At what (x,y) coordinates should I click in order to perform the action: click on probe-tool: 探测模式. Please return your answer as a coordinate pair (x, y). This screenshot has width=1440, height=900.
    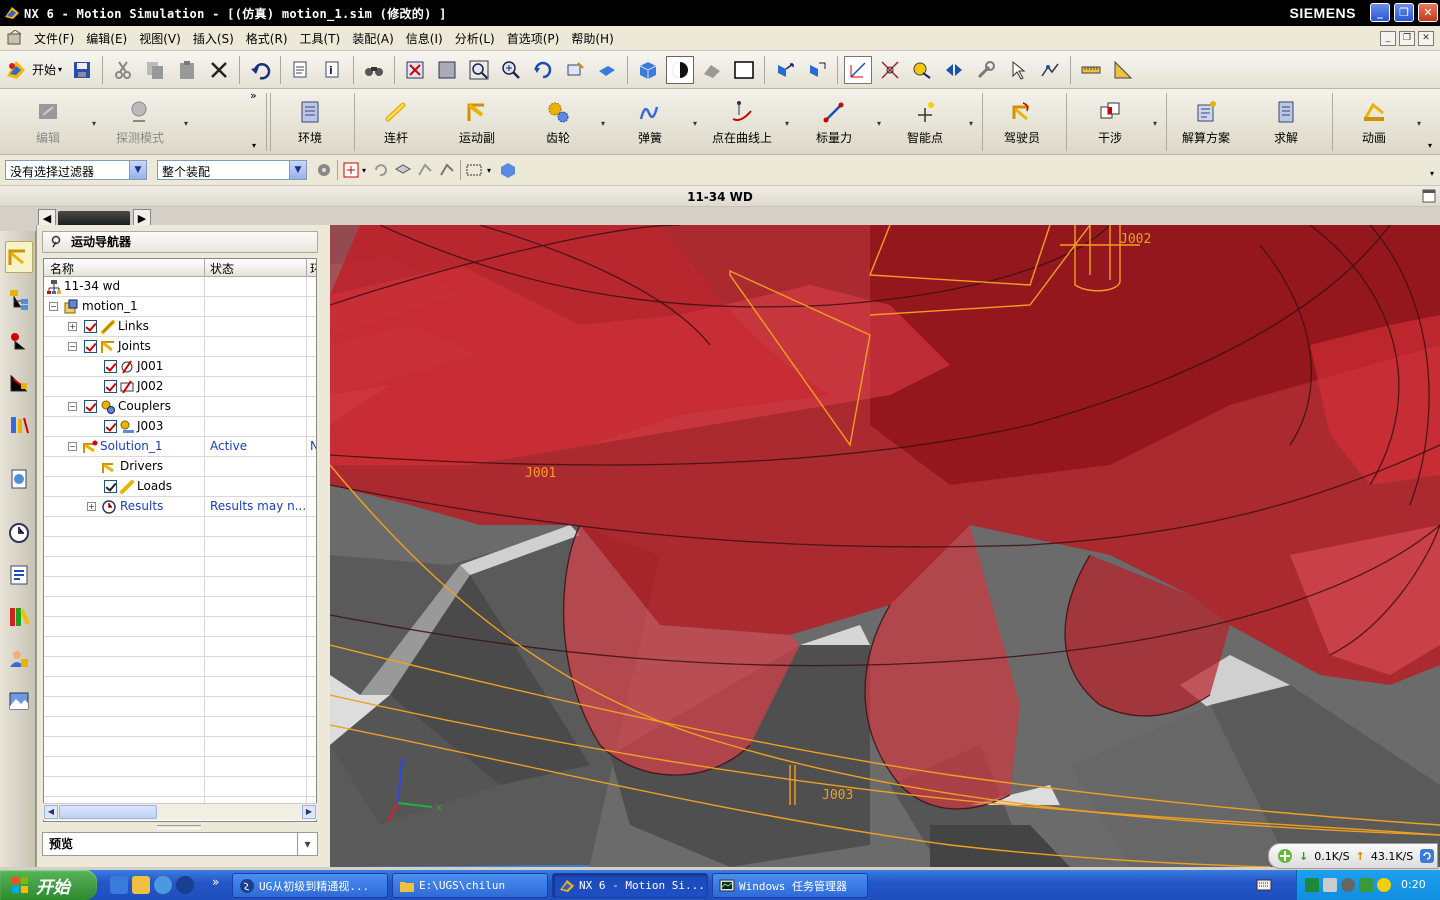
    Looking at the image, I should click on (140, 122).